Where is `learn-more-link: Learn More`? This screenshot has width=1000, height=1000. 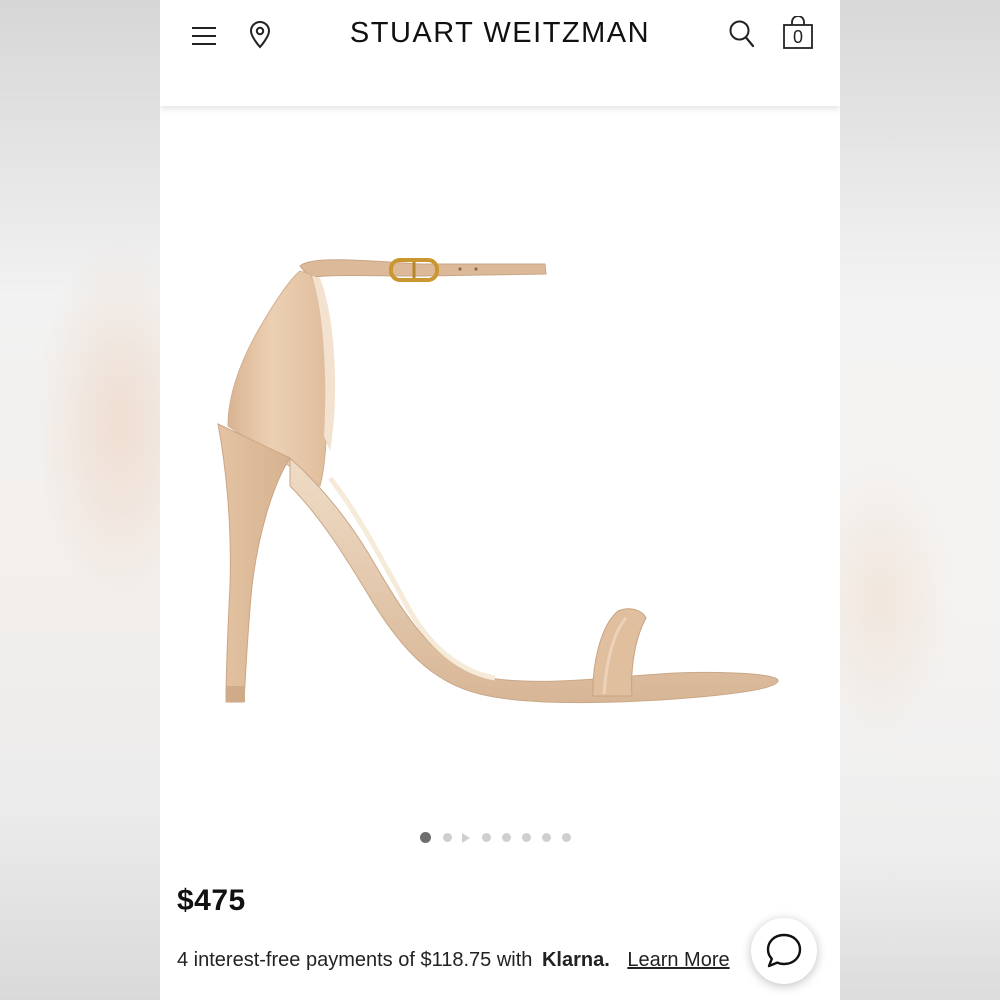 learn-more-link: Learn More is located at coordinates (678, 960).